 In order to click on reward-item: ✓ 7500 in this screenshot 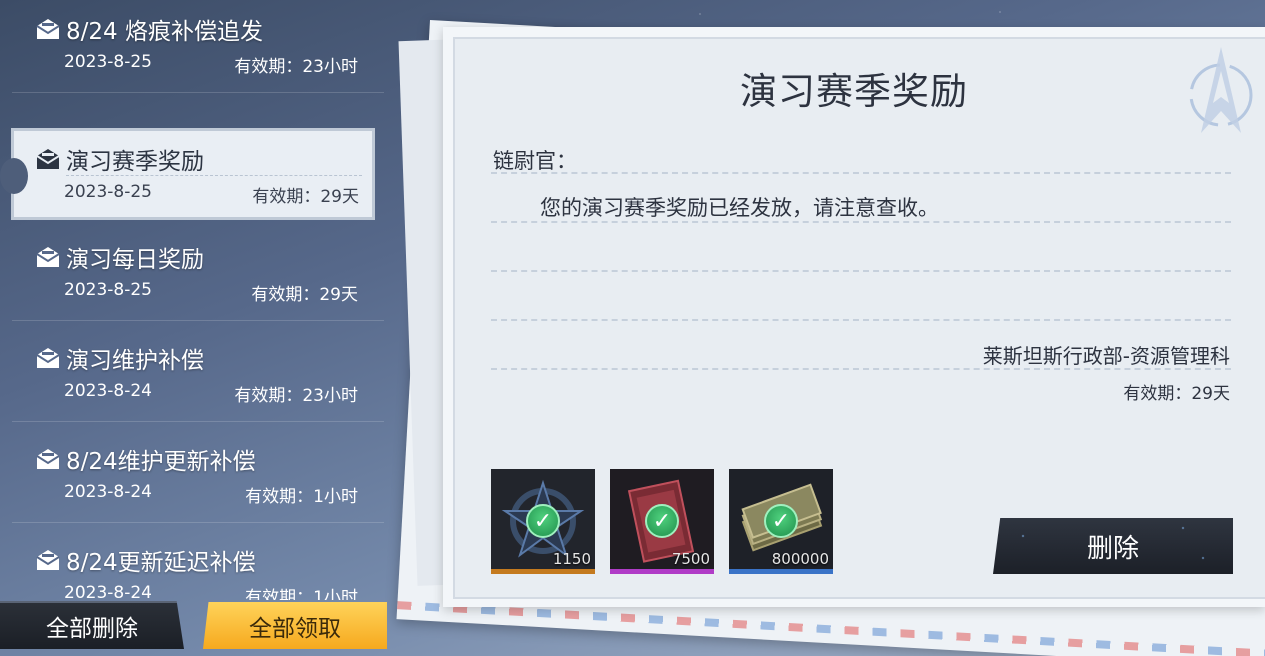, I will do `click(662, 521)`.